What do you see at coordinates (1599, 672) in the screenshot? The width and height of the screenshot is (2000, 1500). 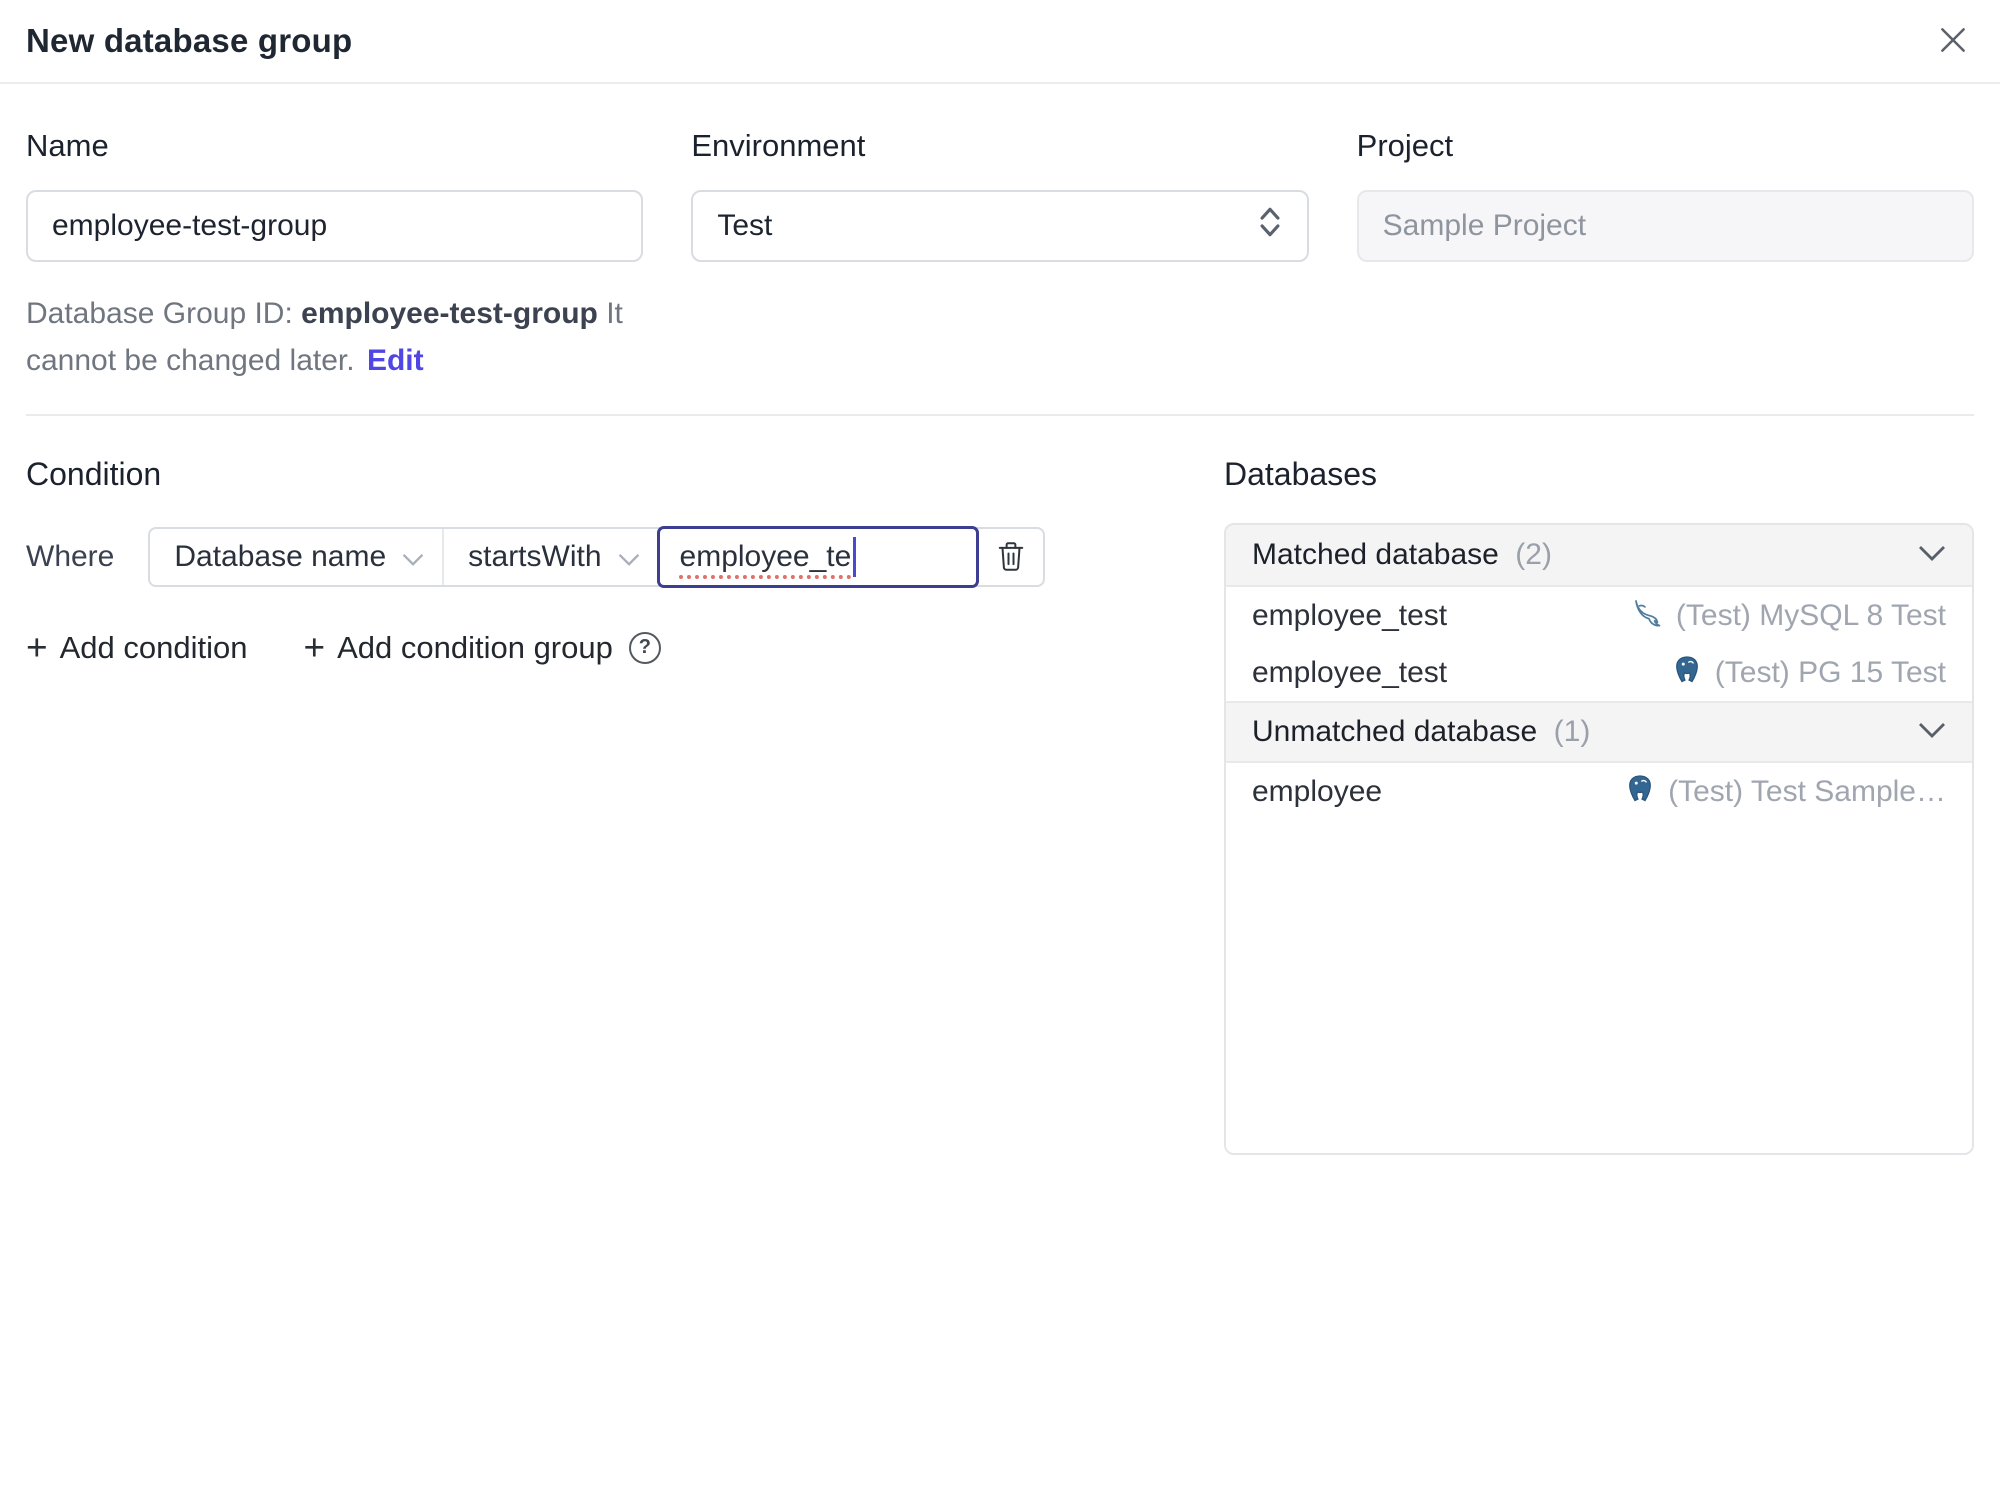 I see `database-row: employee_test (Test) PG 15 Test` at bounding box center [1599, 672].